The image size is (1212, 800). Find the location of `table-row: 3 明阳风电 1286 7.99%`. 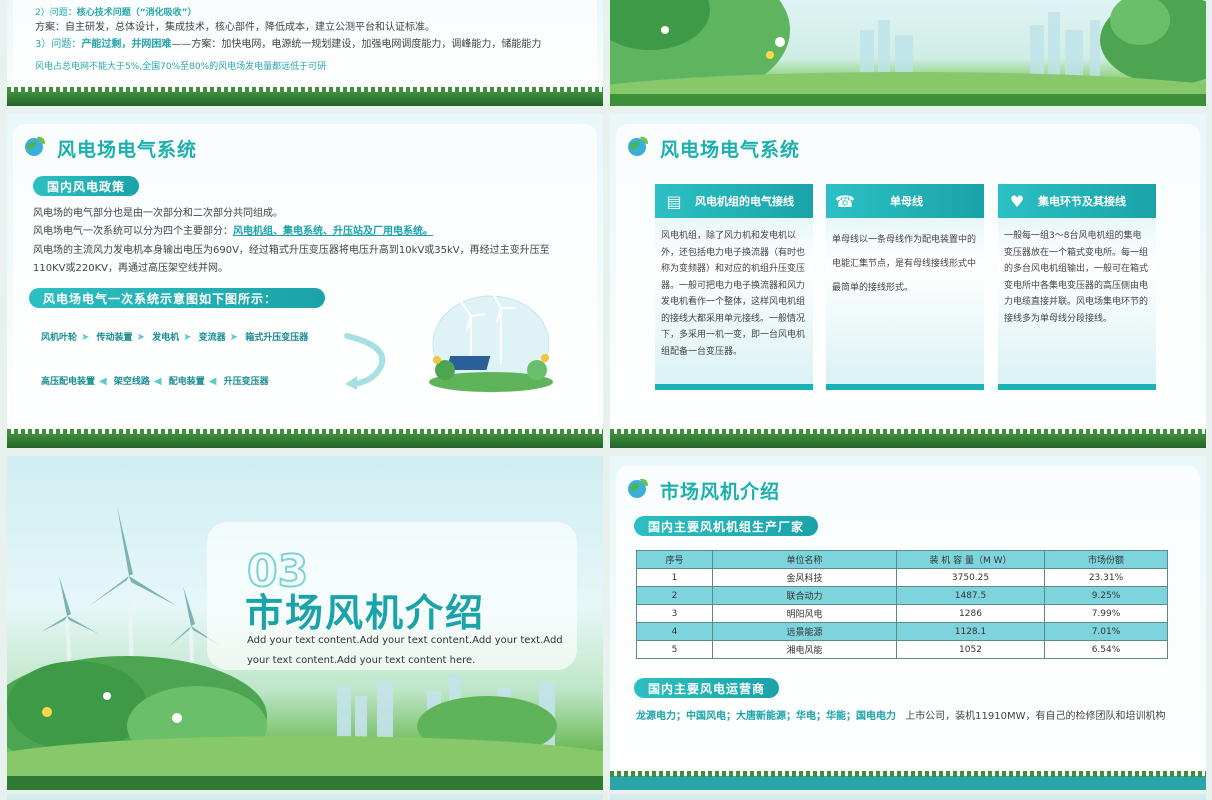

table-row: 3 明阳风电 1286 7.99% is located at coordinates (902, 613).